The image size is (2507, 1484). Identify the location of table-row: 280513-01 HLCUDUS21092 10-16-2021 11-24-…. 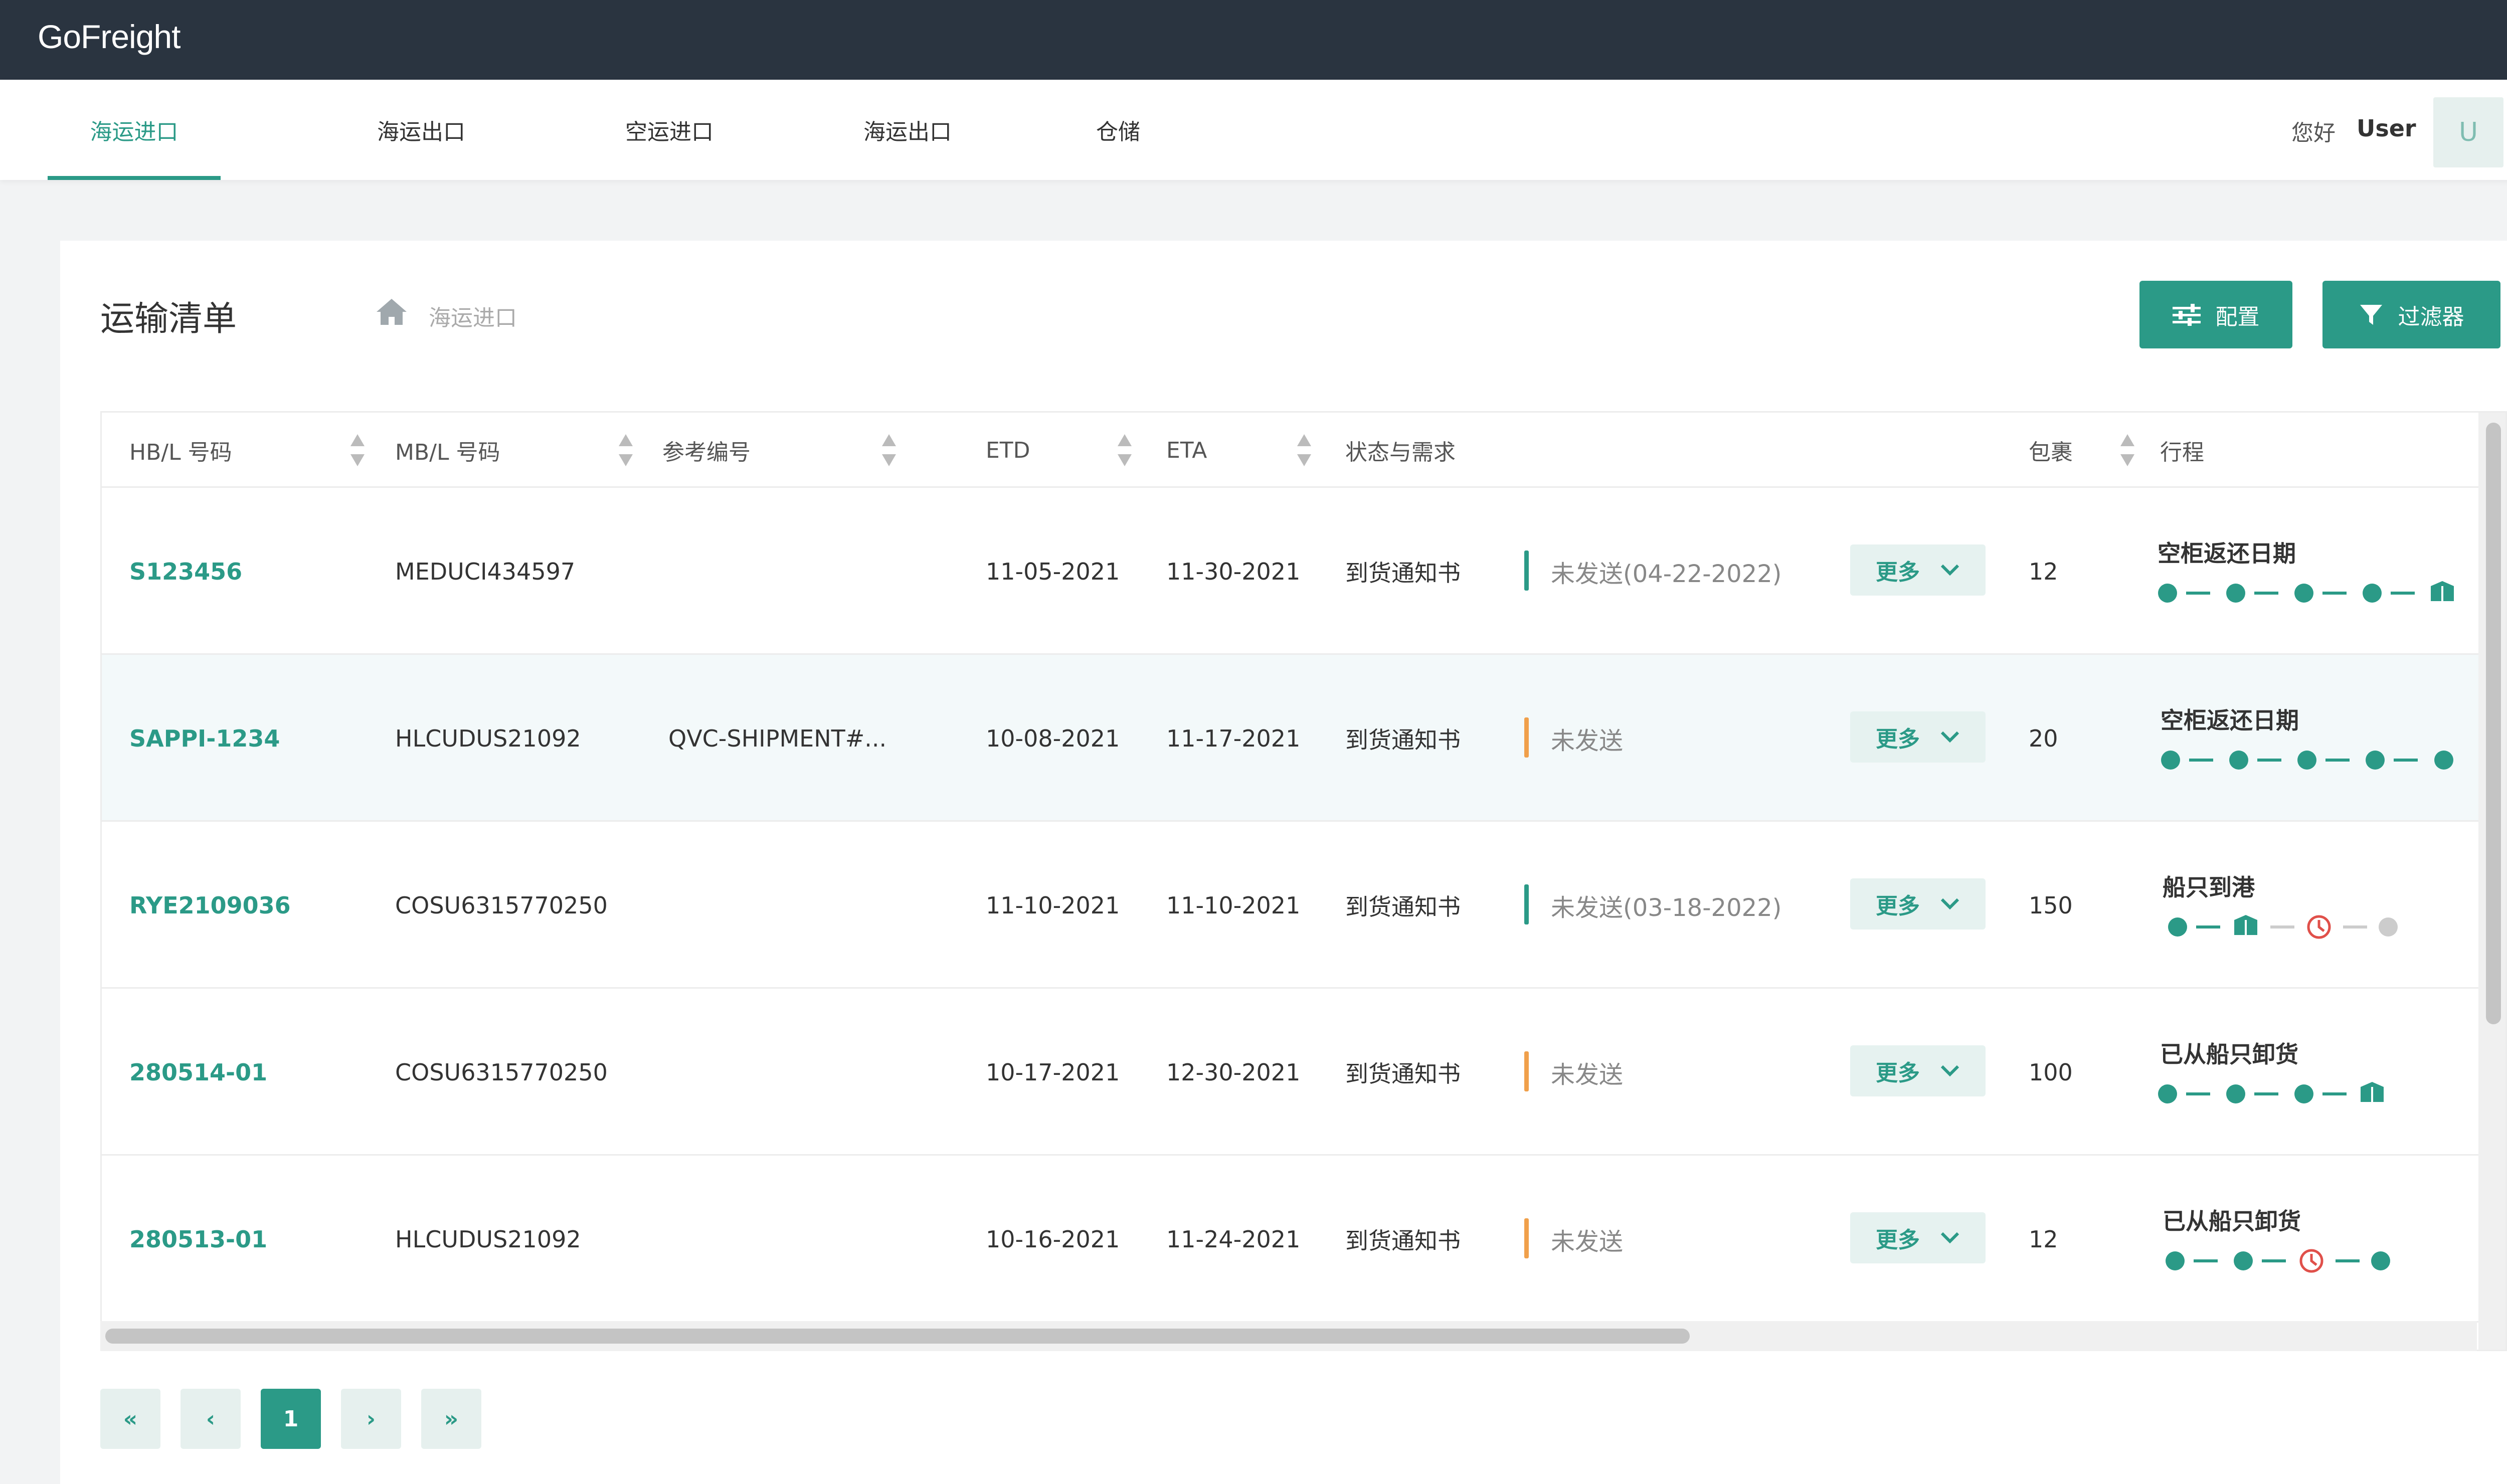
(1290, 1239).